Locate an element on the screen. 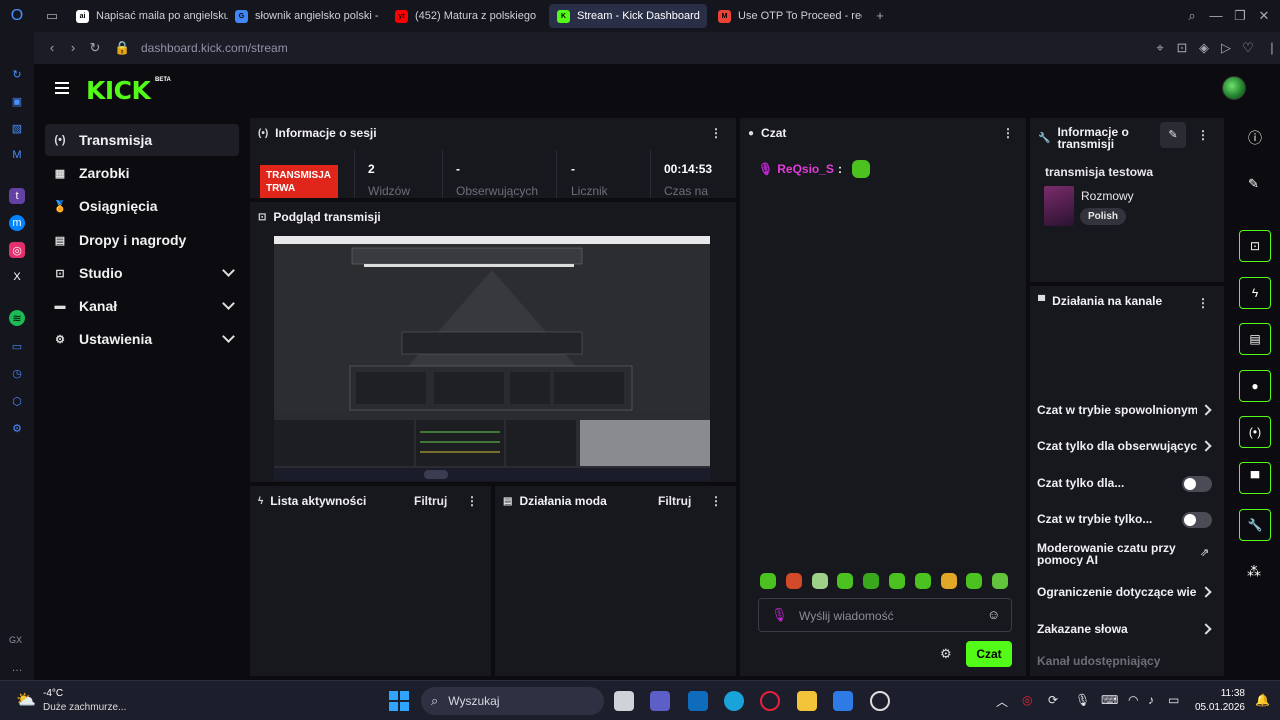 Image resolution: width=1280 pixels, height=720 pixels. forward-icon: › is located at coordinates (73, 48).